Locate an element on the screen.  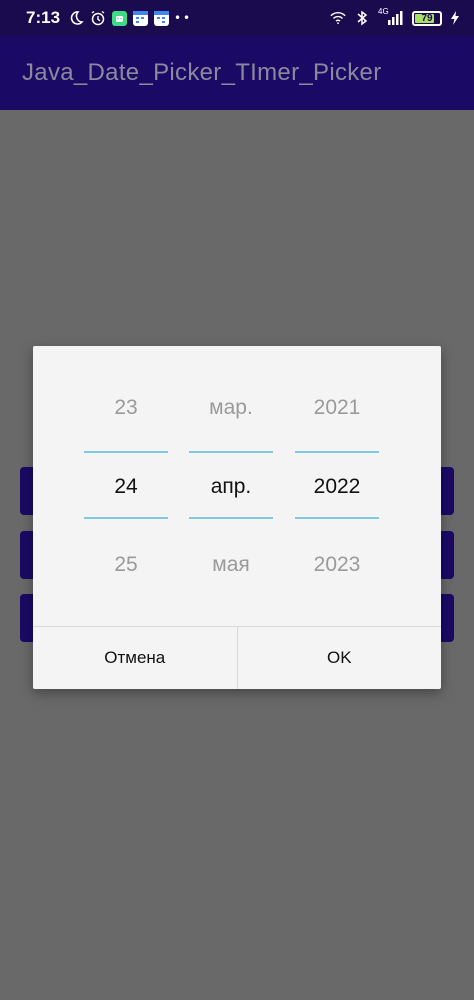
year-picker: 2021 2022 2023 is located at coordinates (337, 486).